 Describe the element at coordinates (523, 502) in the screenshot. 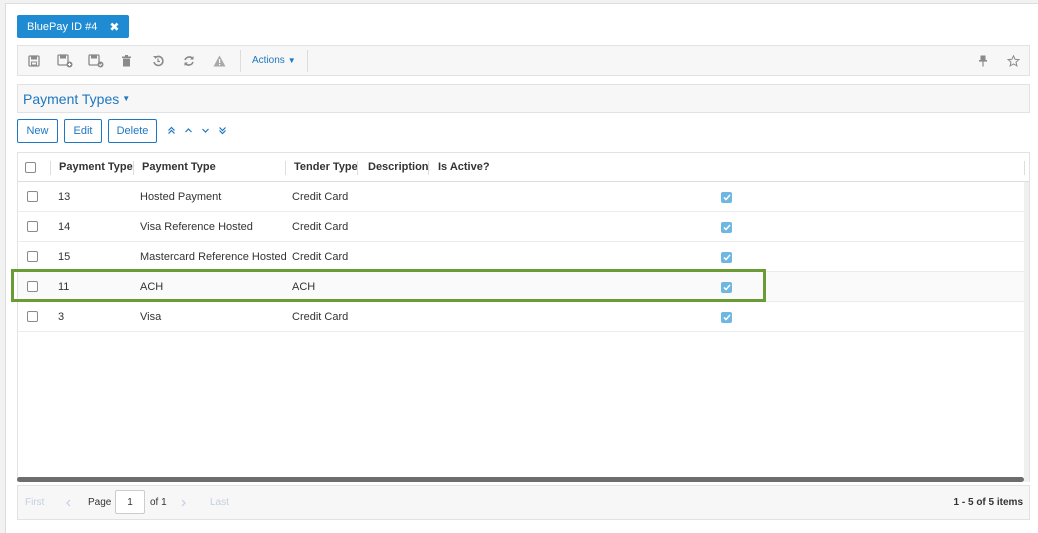

I see `pager: First Page of 1 Last 1 - 5 of 5 items` at that location.